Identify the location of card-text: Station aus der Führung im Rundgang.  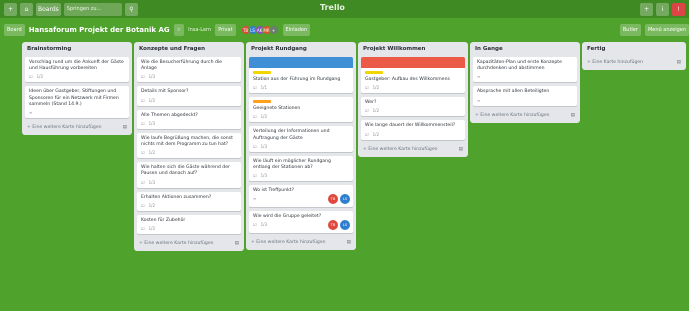
(297, 79).